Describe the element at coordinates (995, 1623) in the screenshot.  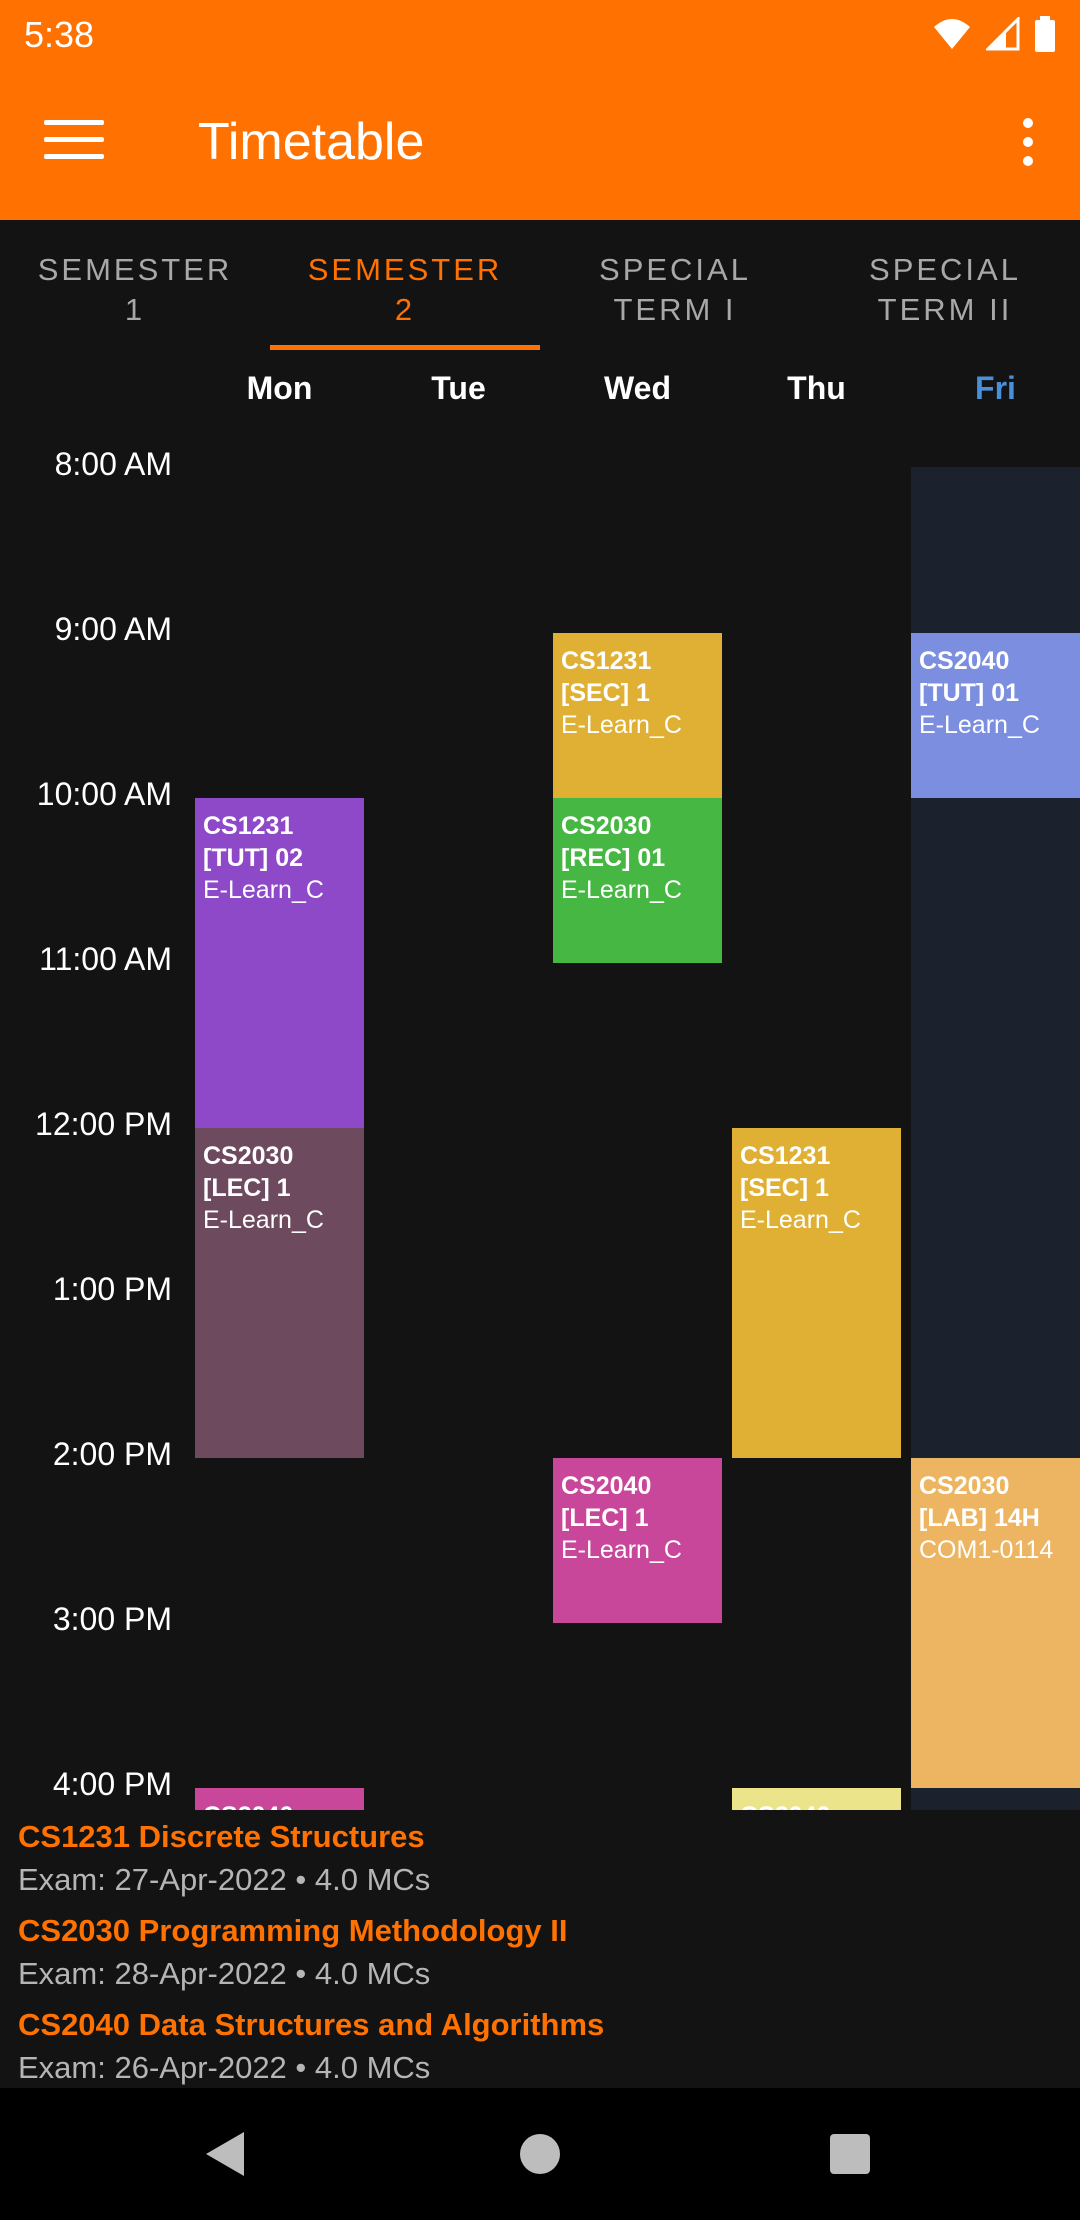
I see `class-block: CS2030 [LAB] 14H COM1-0114` at that location.